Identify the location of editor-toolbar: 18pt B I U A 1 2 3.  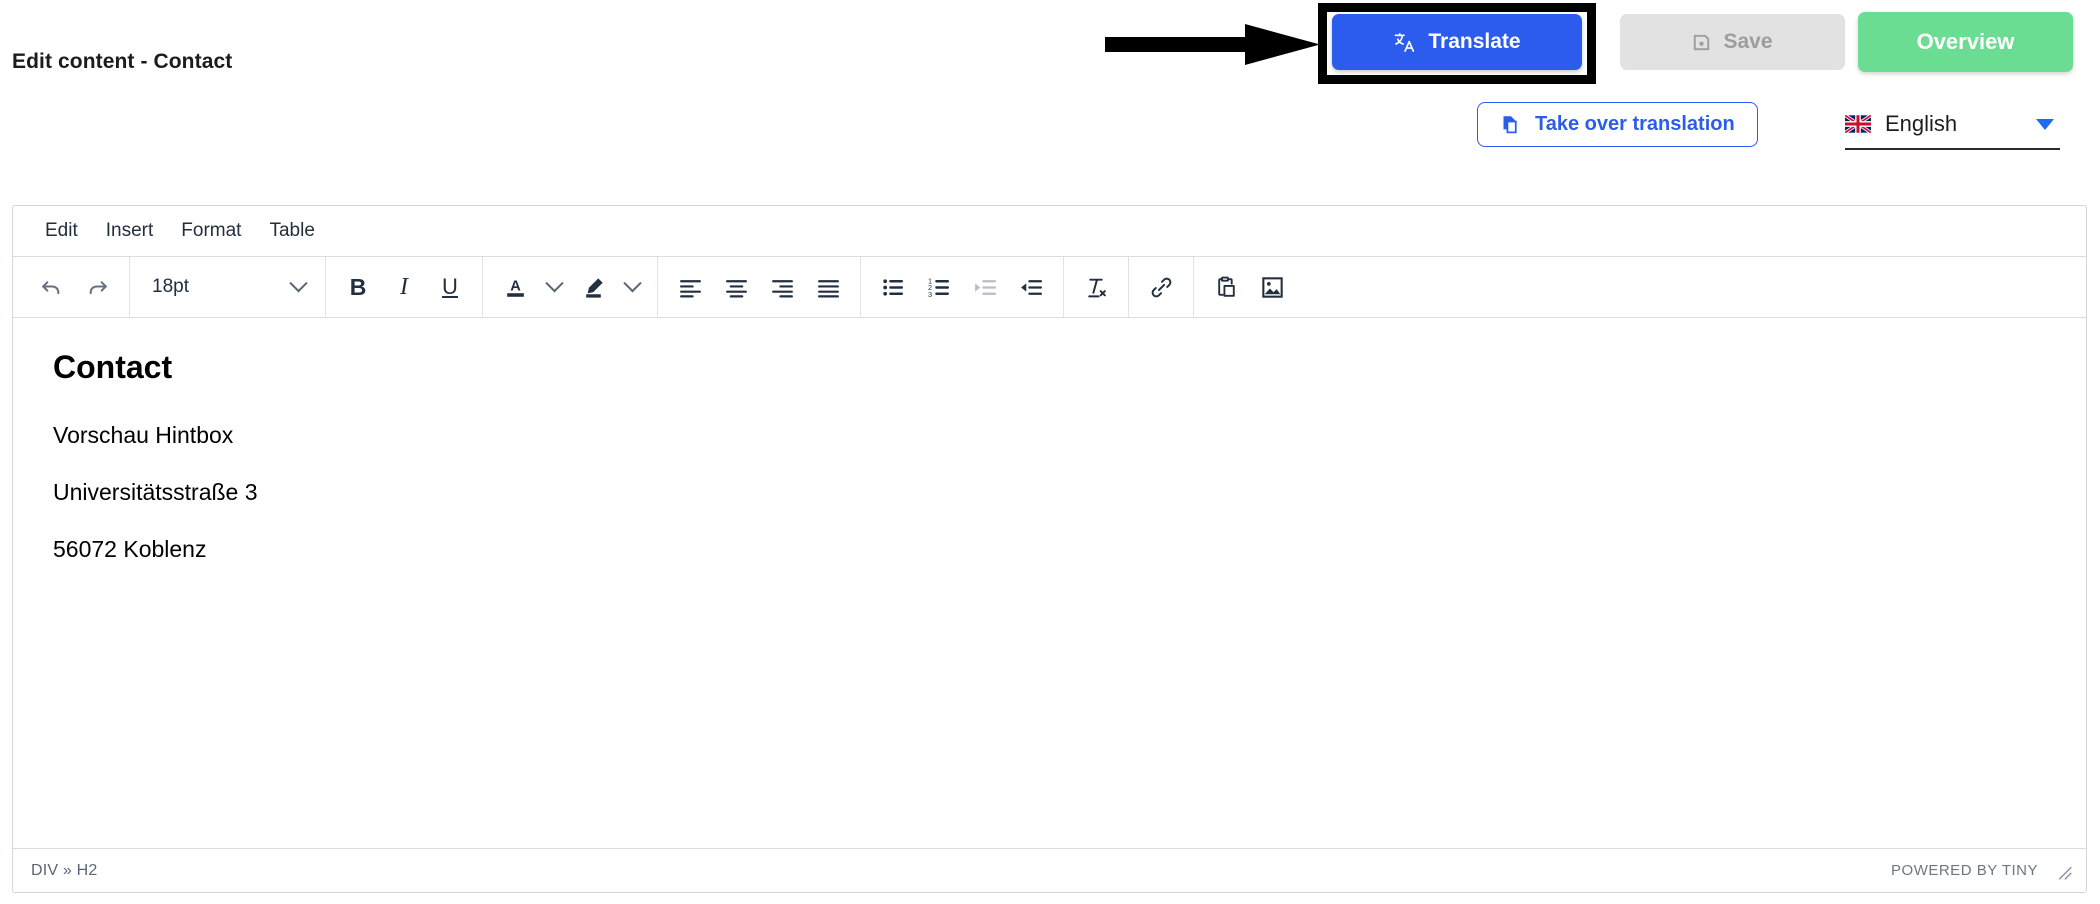
(1049, 287).